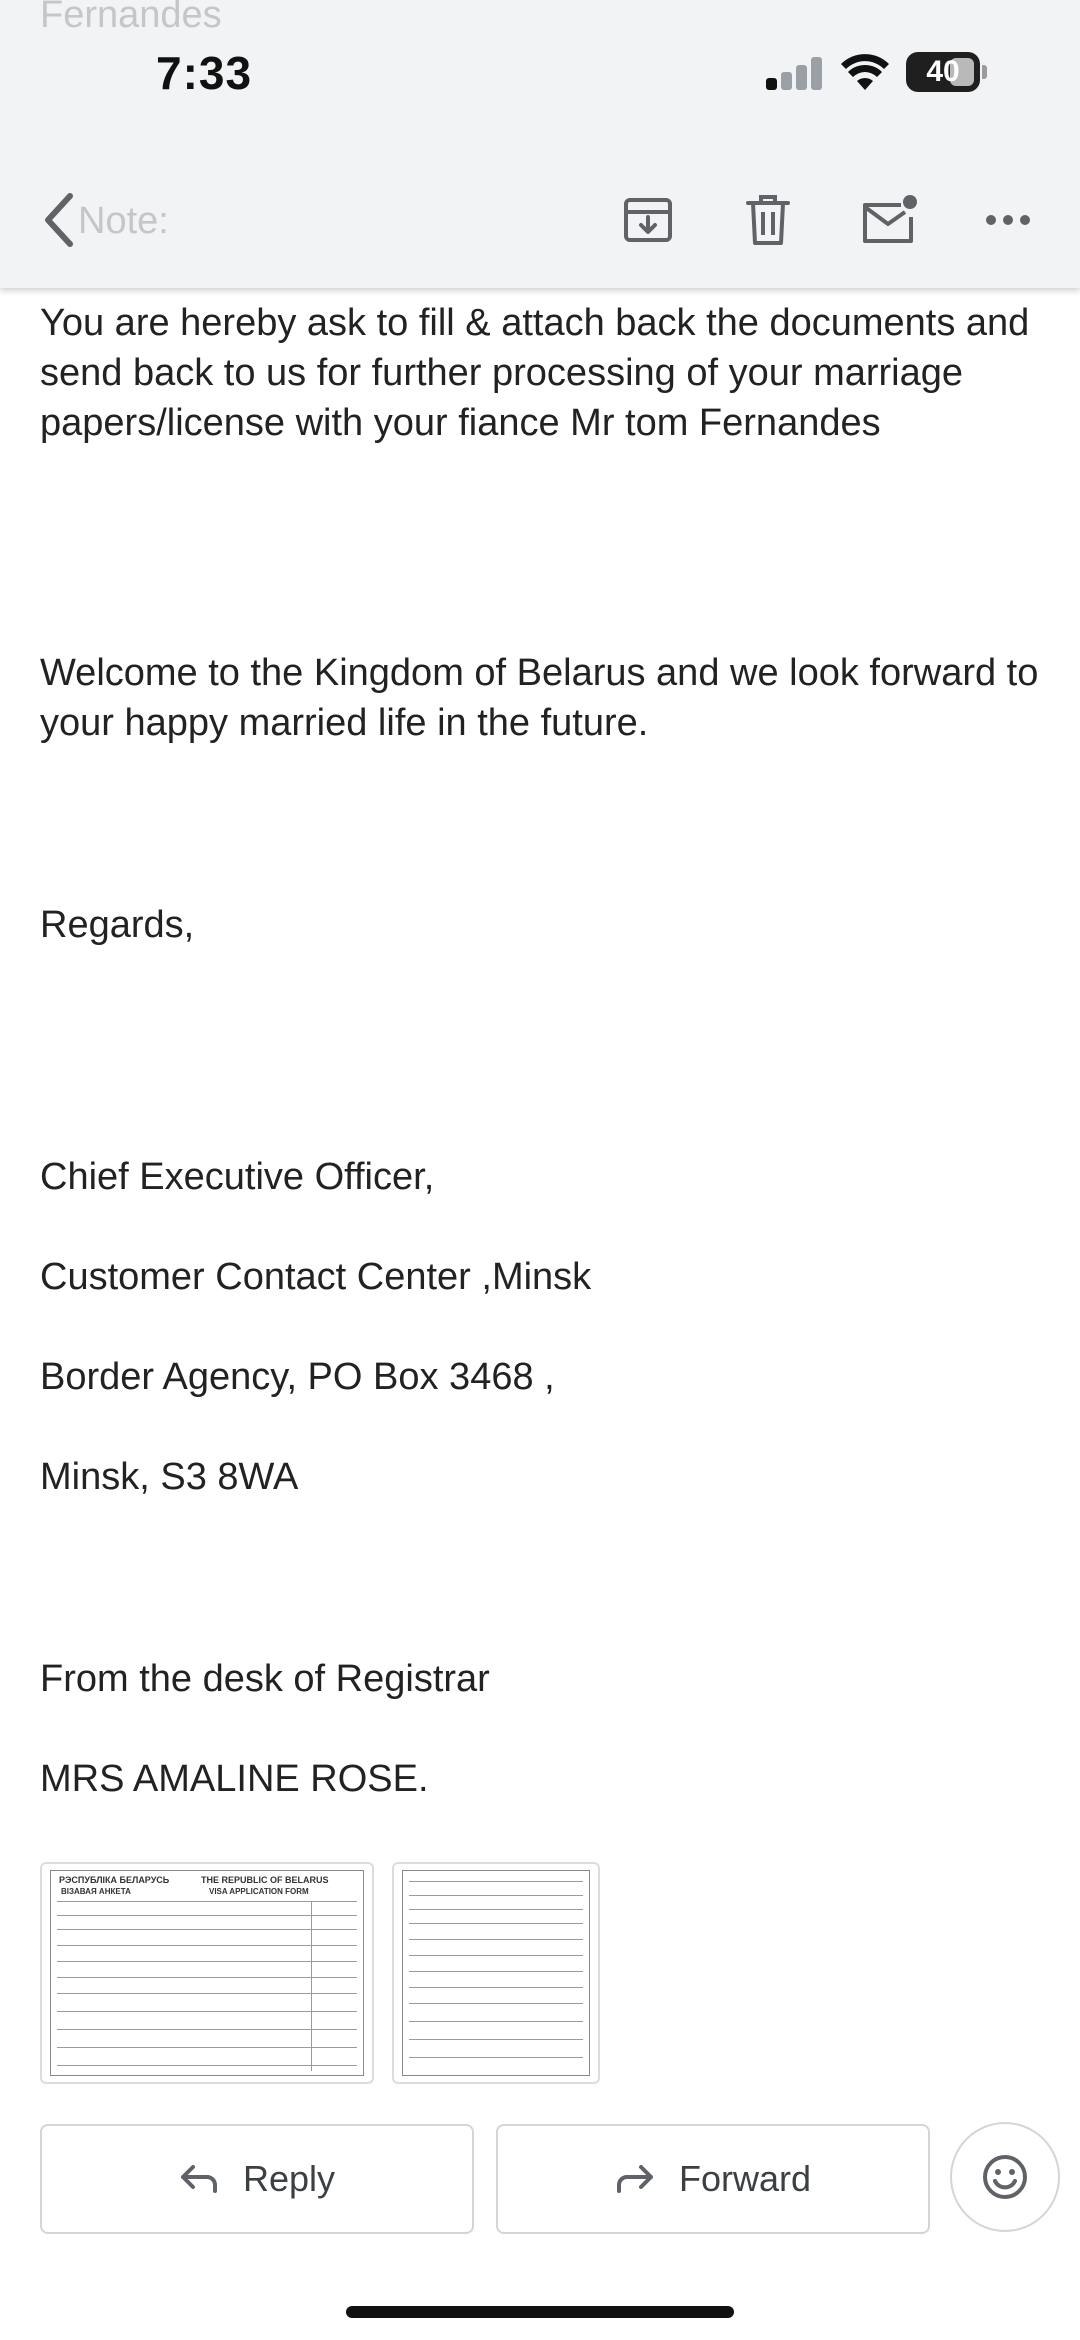  I want to click on mail-unread-icon, so click(890, 219).